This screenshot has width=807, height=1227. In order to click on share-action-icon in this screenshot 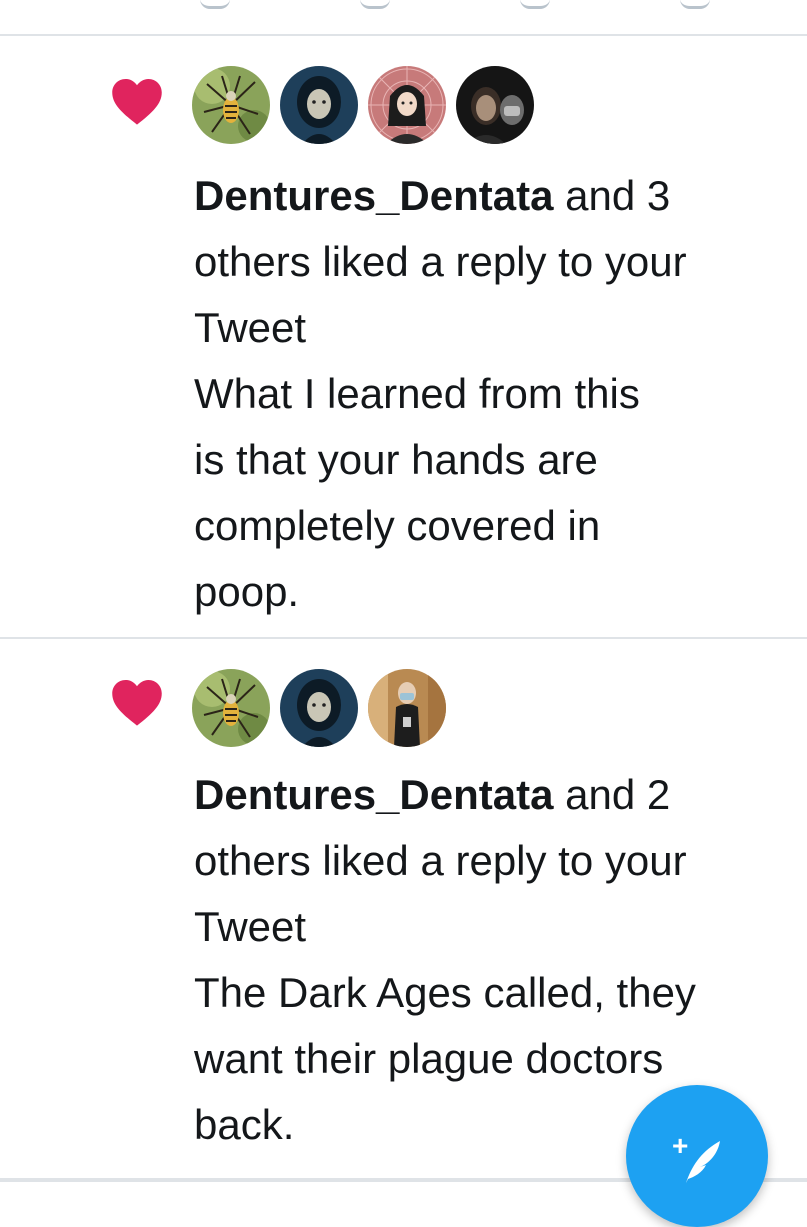, I will do `click(695, 4)`.